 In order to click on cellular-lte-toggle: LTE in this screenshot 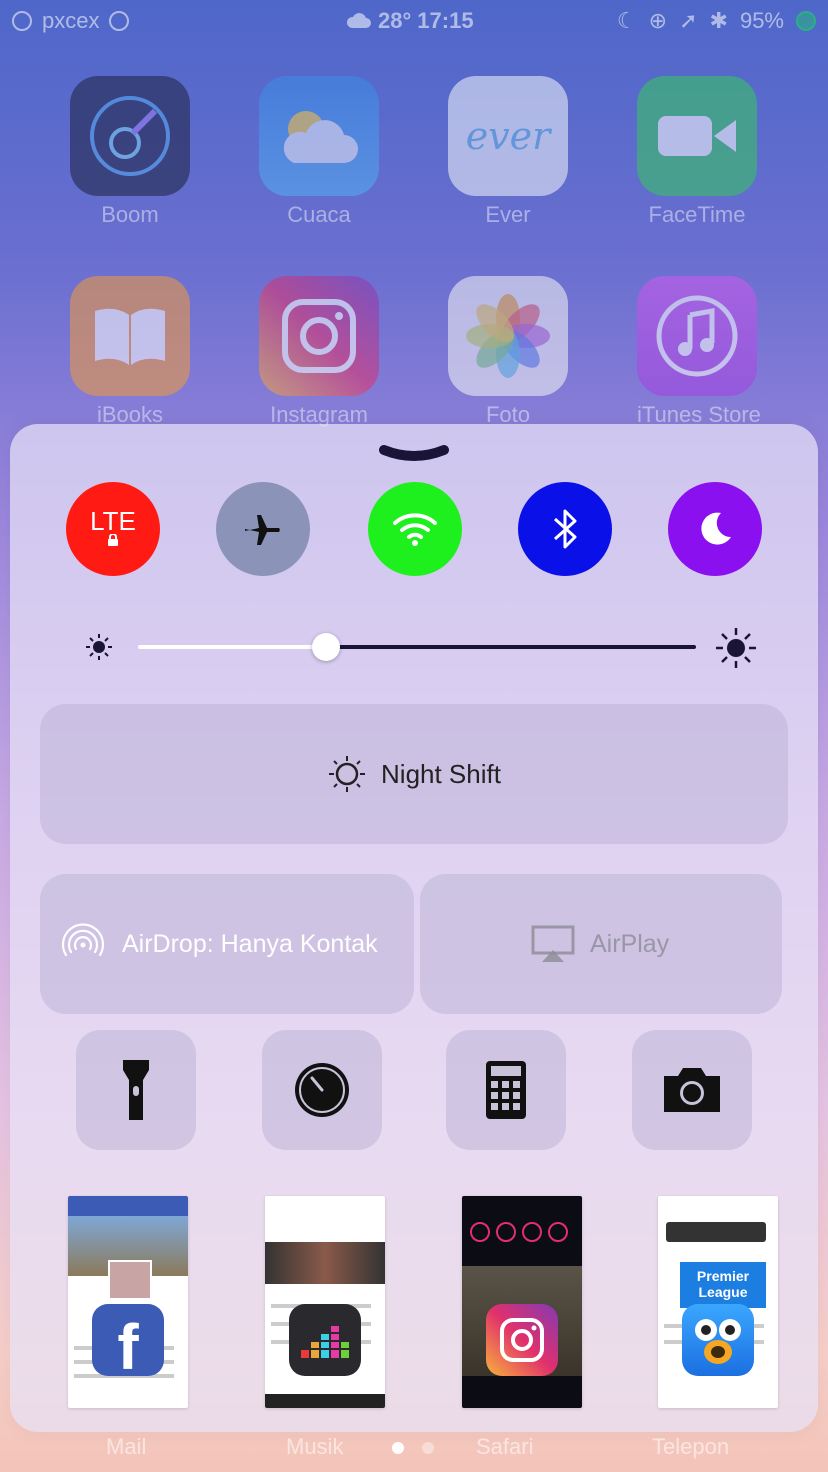, I will do `click(113, 529)`.